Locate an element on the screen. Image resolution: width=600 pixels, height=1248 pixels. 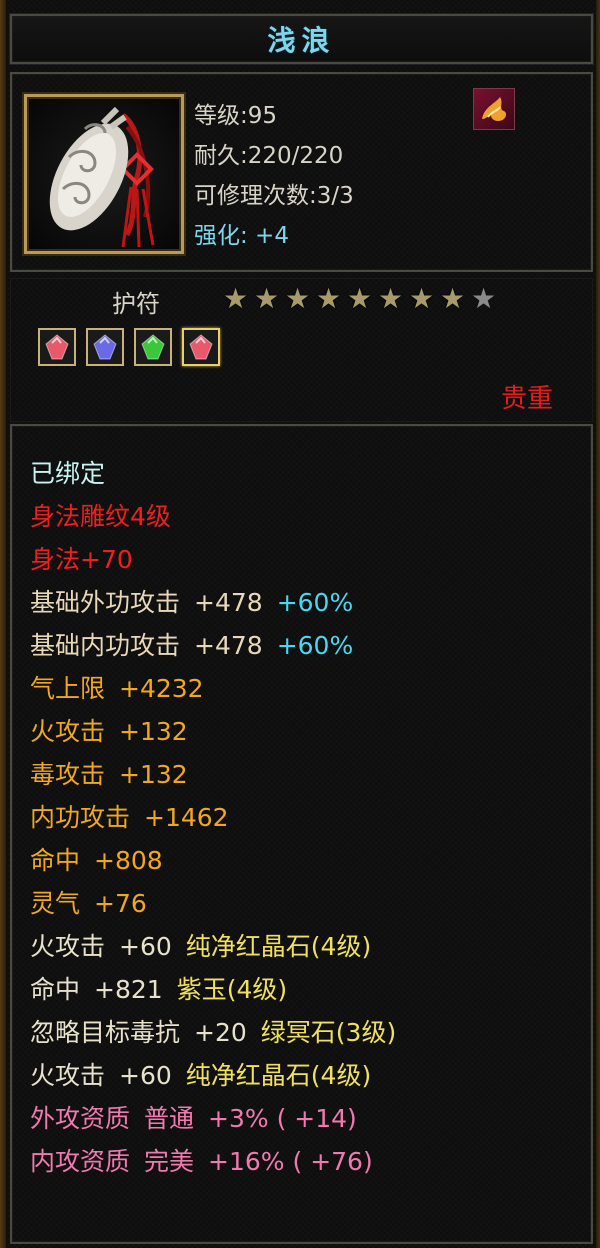
attribute-extra: +16% ( +76) is located at coordinates (290, 1161).